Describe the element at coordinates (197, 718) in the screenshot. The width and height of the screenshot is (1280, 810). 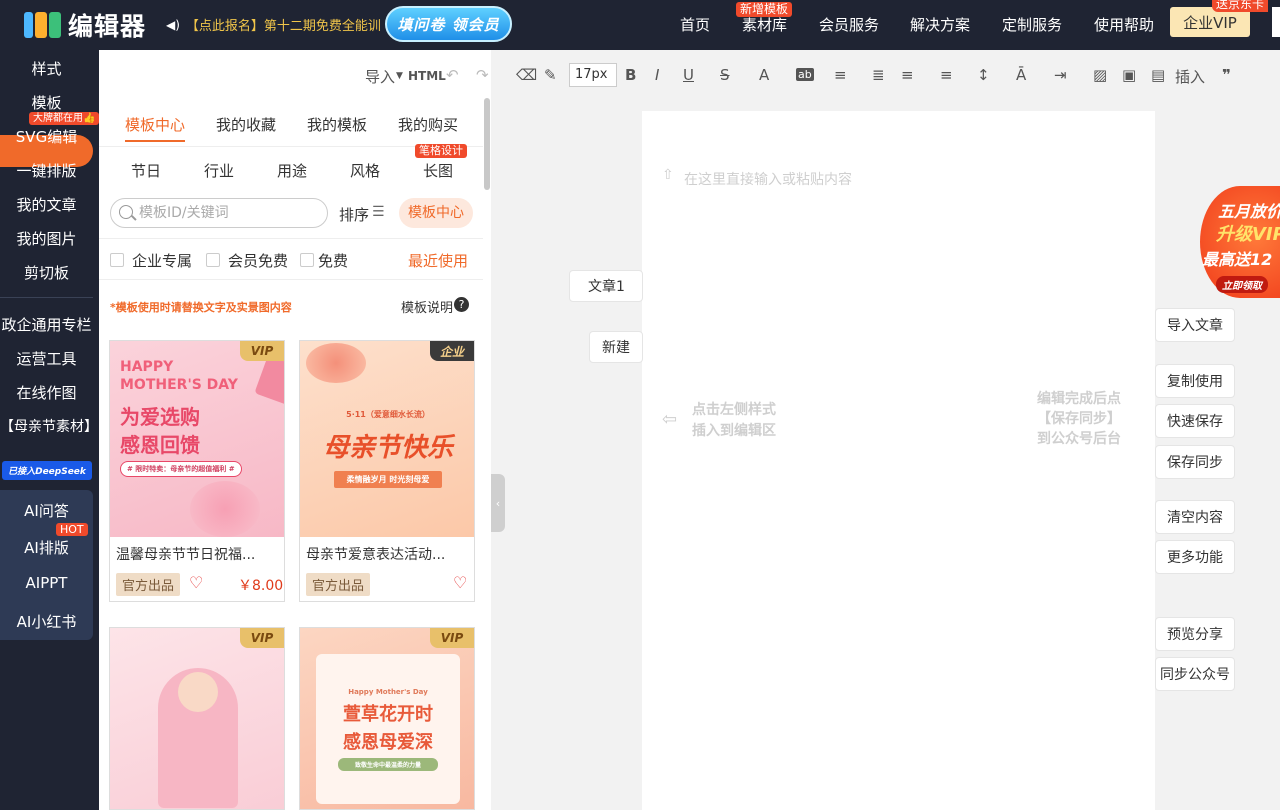
I see `template-card: VIP` at that location.